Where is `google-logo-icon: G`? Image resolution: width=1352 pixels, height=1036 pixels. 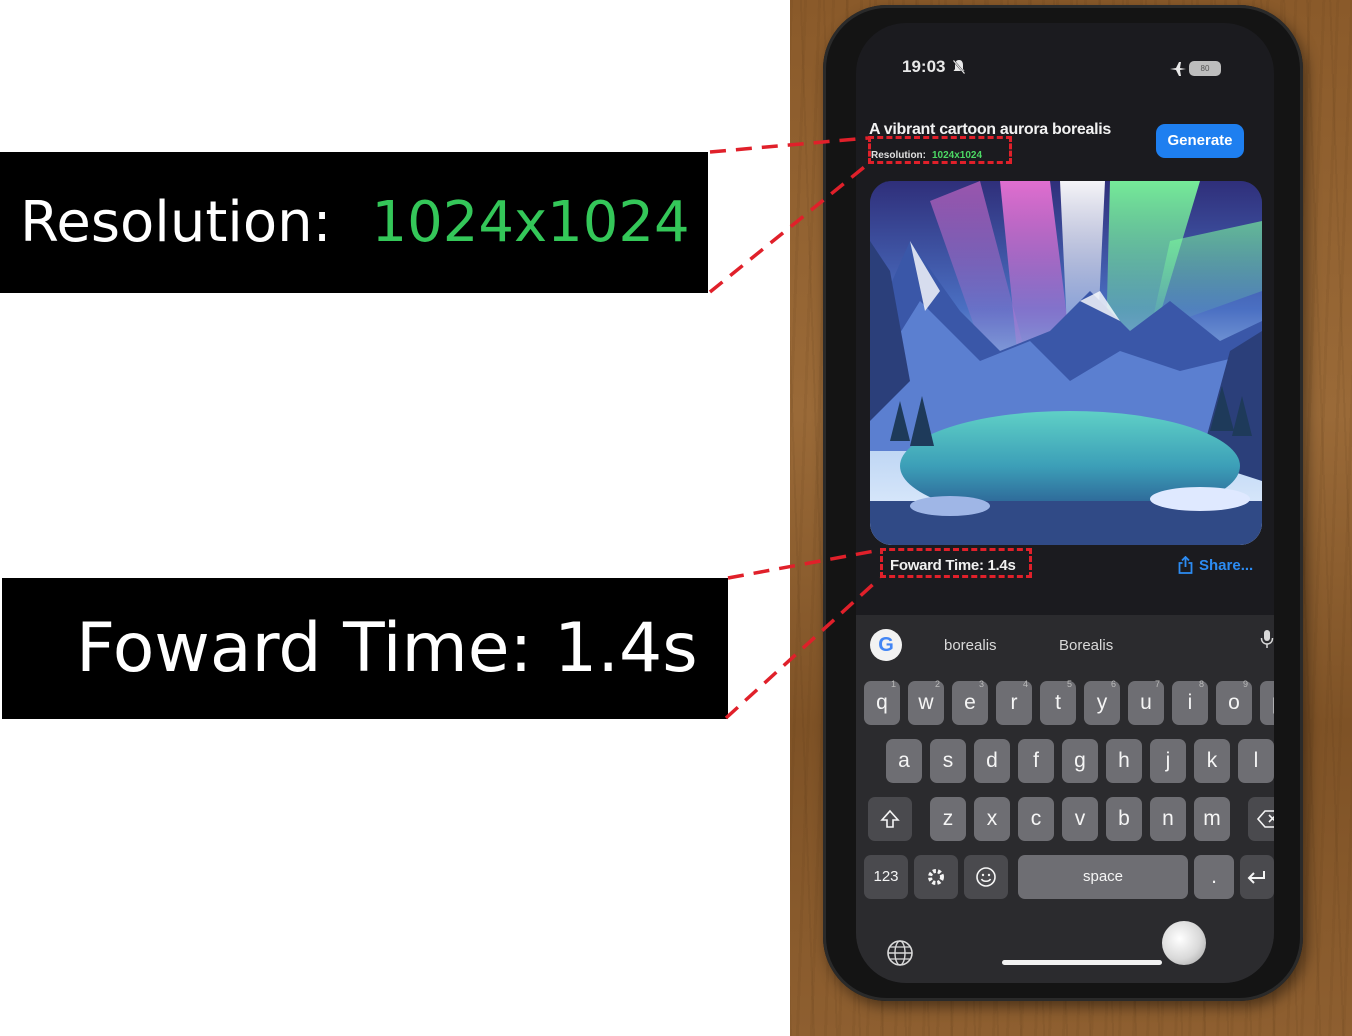 google-logo-icon: G is located at coordinates (886, 645).